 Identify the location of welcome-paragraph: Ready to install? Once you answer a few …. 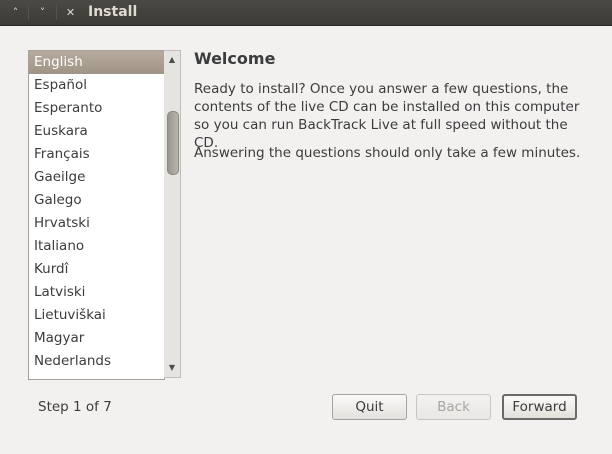
(387, 116).